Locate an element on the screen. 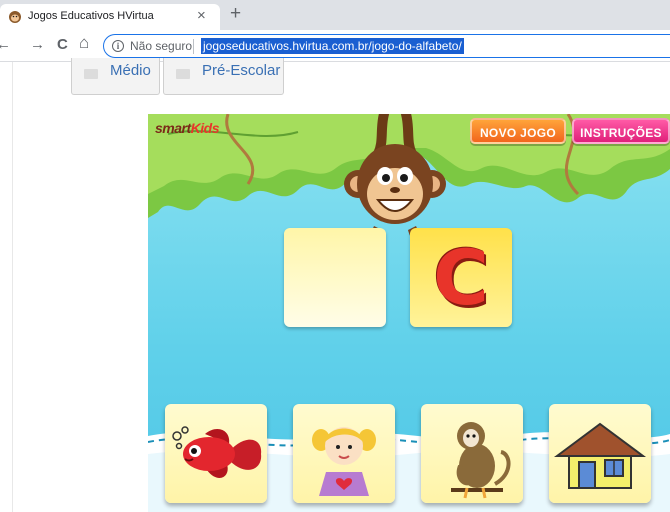  choice-girl is located at coordinates (344, 453).